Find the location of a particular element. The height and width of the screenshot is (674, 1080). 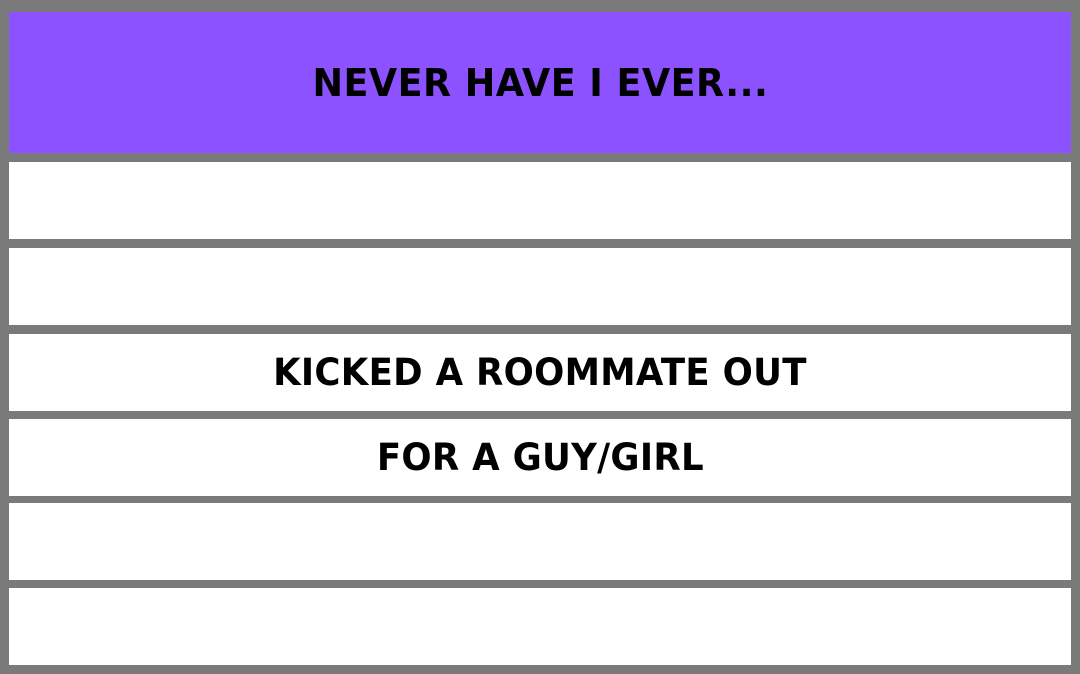

line-row-3: KICKED A ROOMMATE OUT is located at coordinates (540, 372).